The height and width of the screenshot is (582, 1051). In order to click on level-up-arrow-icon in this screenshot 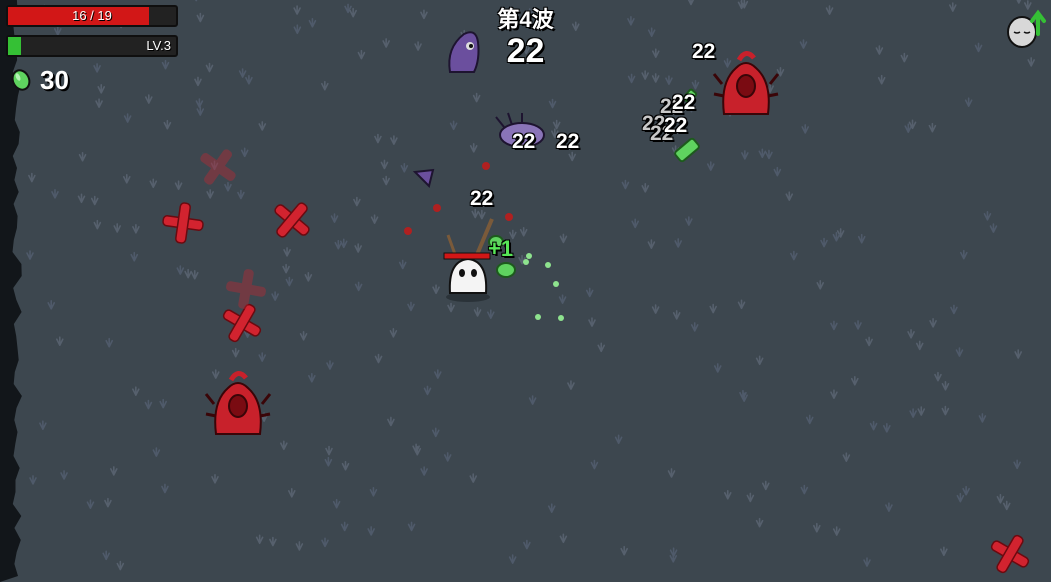, I will do `click(1026, 28)`.